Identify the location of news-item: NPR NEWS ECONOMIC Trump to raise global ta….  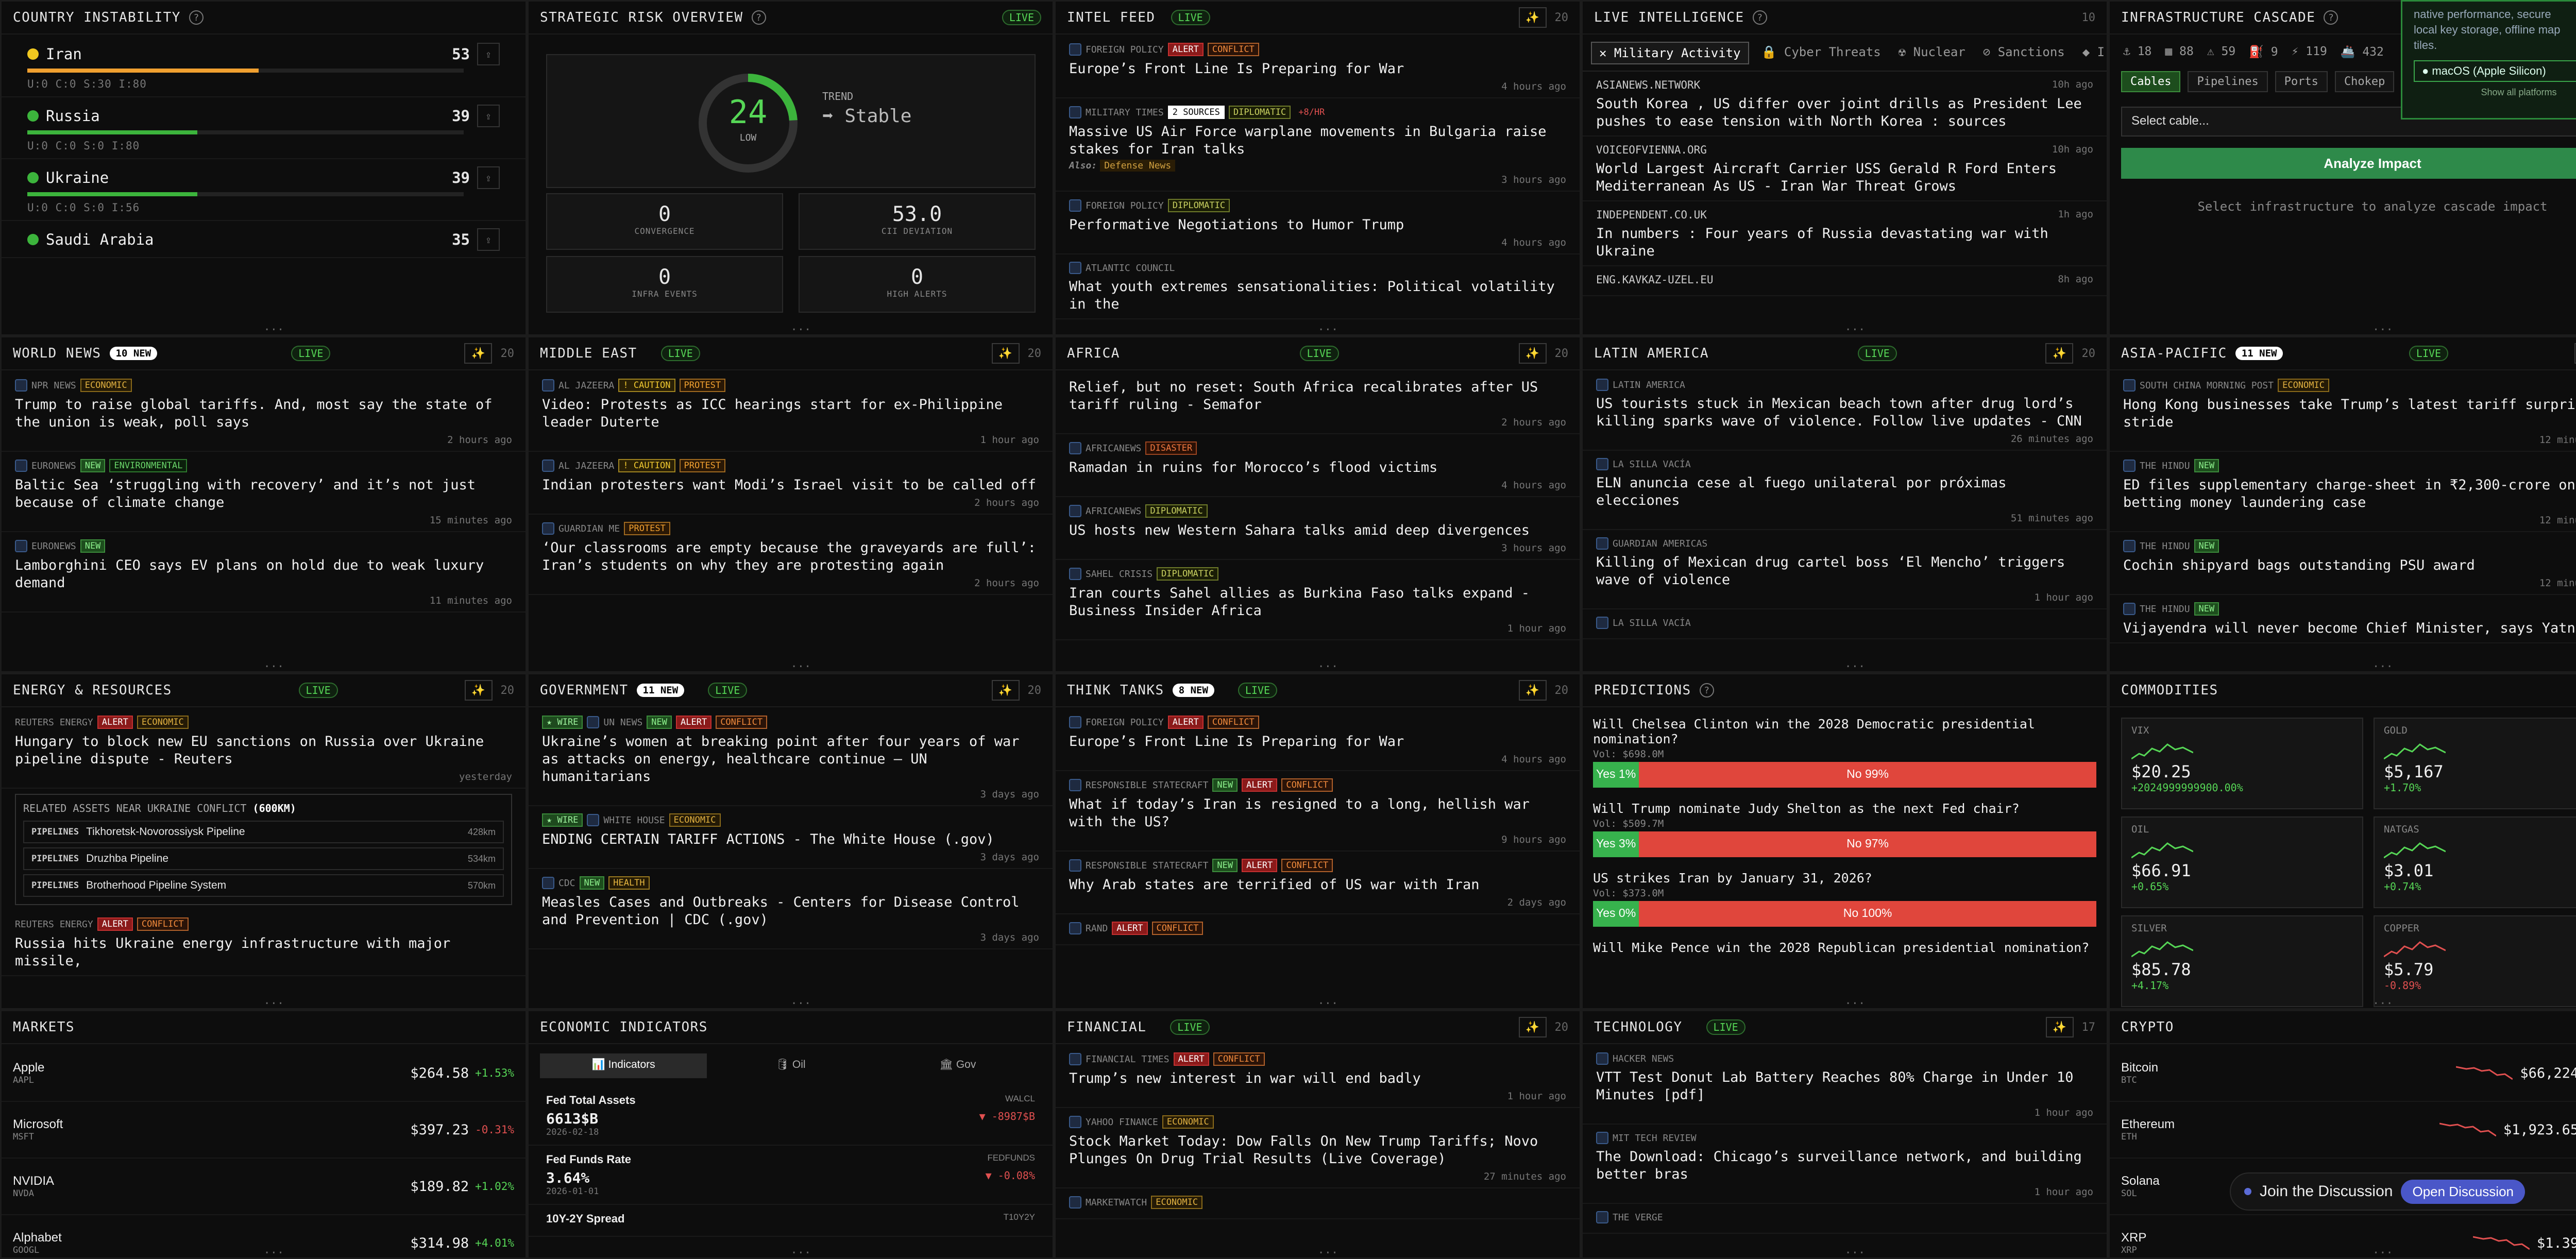
(264, 411).